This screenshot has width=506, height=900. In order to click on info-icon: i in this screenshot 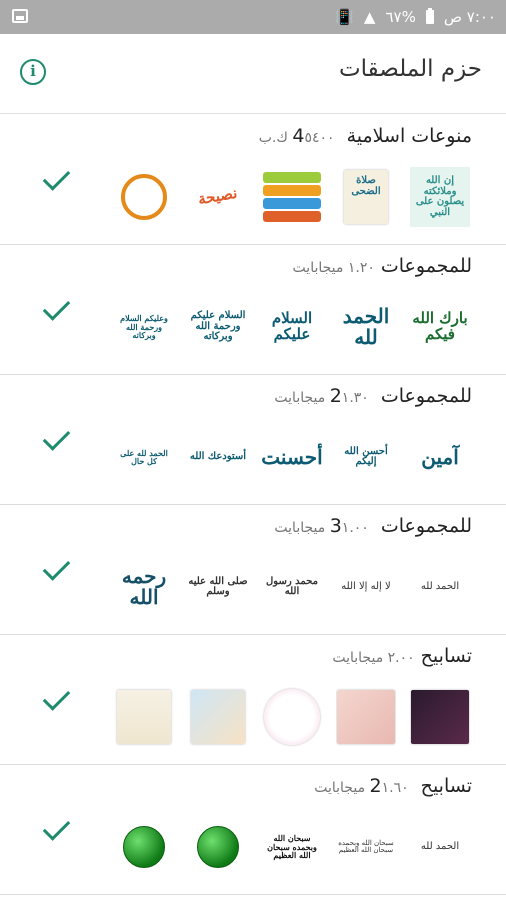, I will do `click(33, 72)`.